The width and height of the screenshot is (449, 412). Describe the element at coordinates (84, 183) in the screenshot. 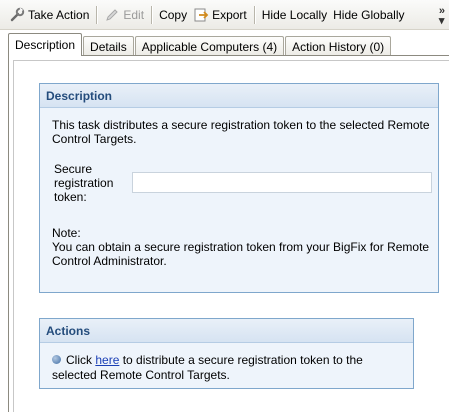

I see `field-label: Secure registration token:` at that location.